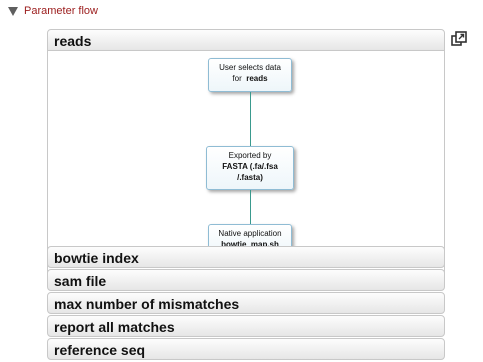 The width and height of the screenshot is (483, 362). I want to click on node-text-bold: FASTA (.fa/.fsa, so click(250, 166).